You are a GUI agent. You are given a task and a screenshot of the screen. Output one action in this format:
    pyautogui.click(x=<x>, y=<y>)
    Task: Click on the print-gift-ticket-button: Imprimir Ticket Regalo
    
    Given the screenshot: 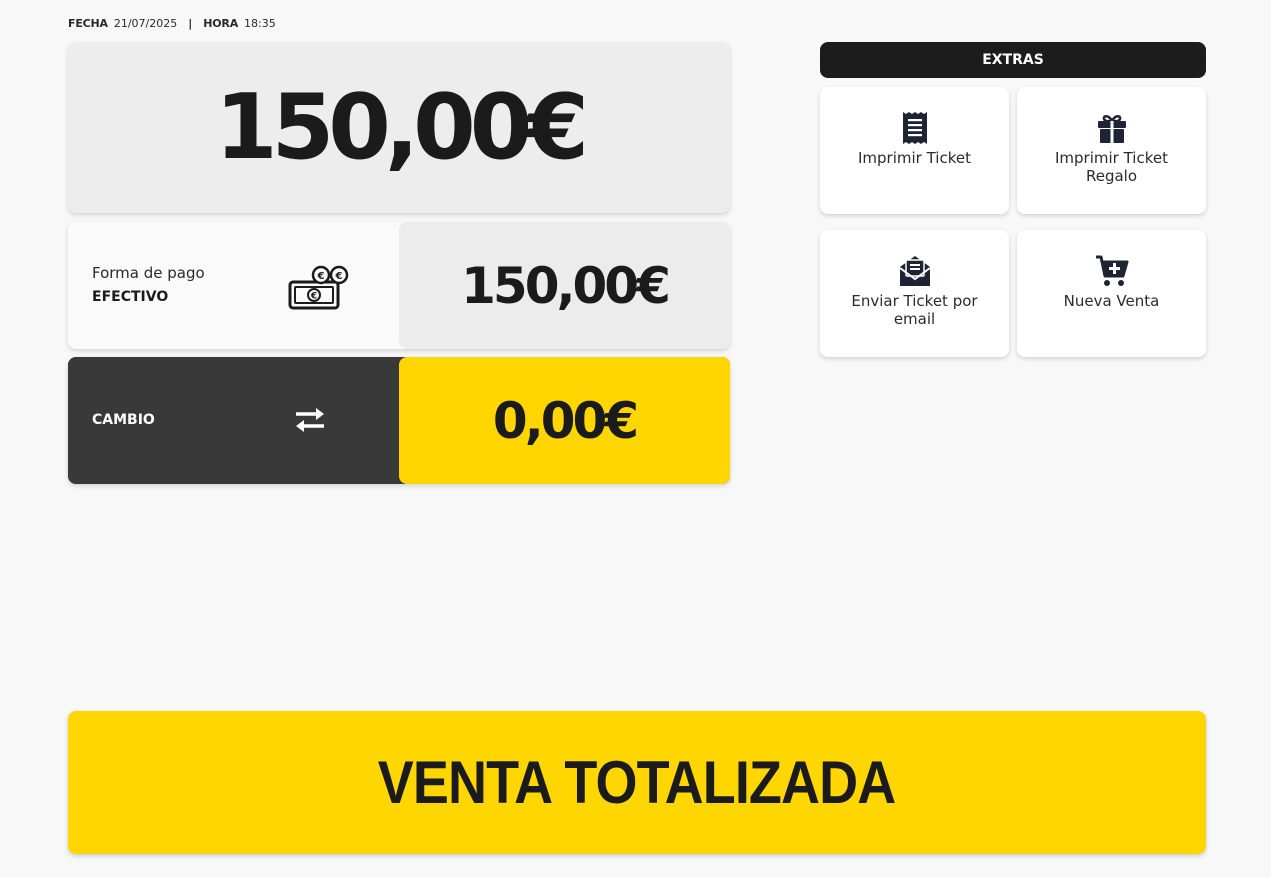 What is the action you would take?
    pyautogui.click(x=1111, y=150)
    